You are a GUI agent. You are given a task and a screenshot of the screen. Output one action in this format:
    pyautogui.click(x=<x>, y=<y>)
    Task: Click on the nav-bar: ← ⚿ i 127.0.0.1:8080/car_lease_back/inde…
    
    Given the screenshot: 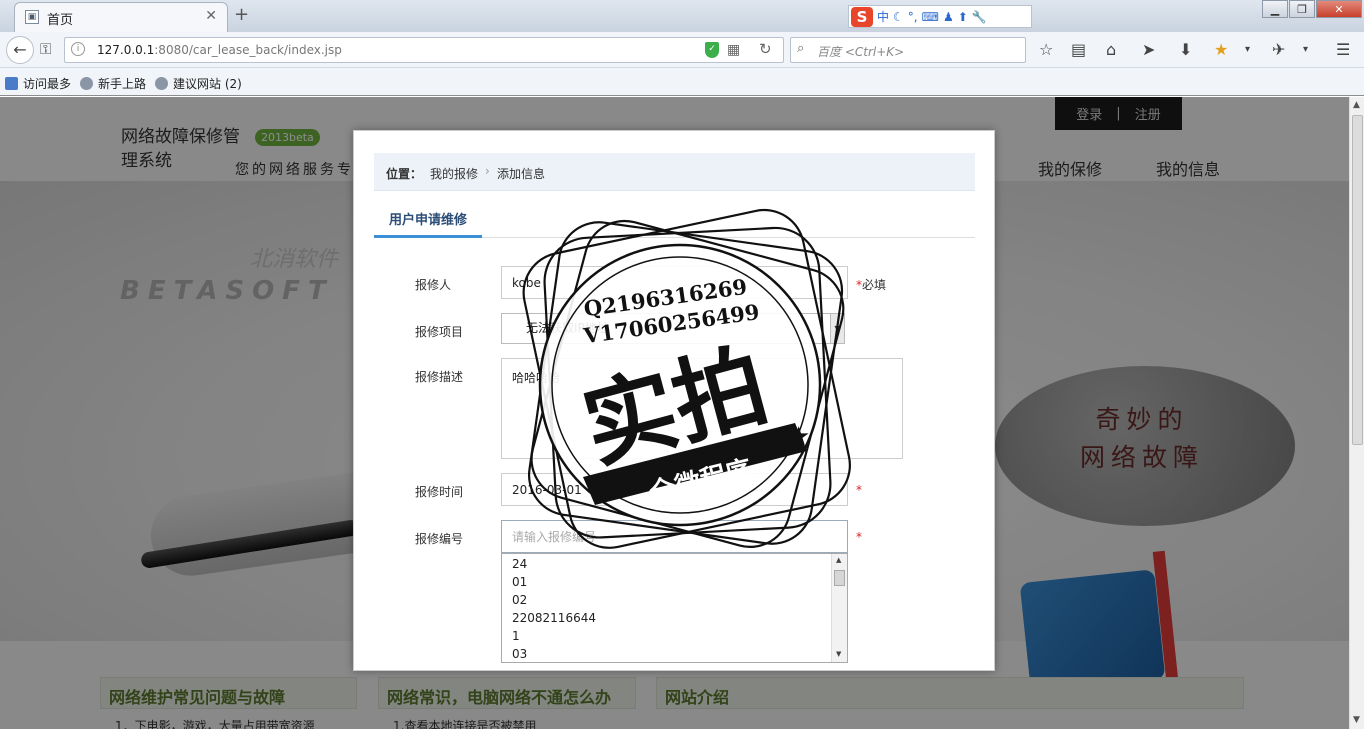 What is the action you would take?
    pyautogui.click(x=682, y=50)
    